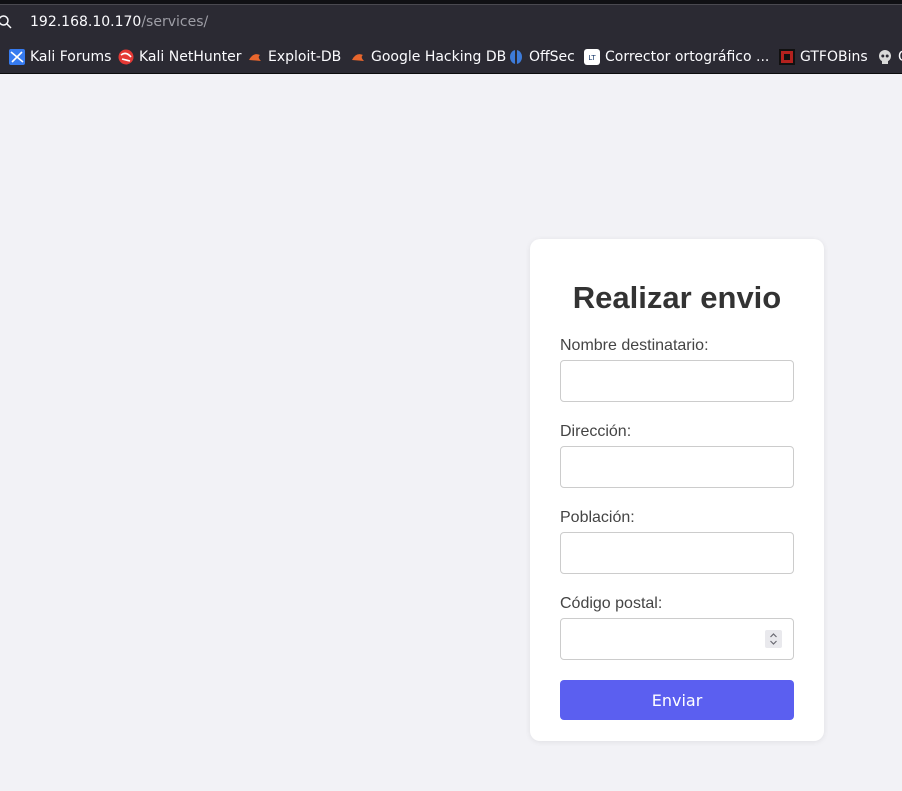  I want to click on bookmark-exploit-db: Exploit-DB, so click(294, 57).